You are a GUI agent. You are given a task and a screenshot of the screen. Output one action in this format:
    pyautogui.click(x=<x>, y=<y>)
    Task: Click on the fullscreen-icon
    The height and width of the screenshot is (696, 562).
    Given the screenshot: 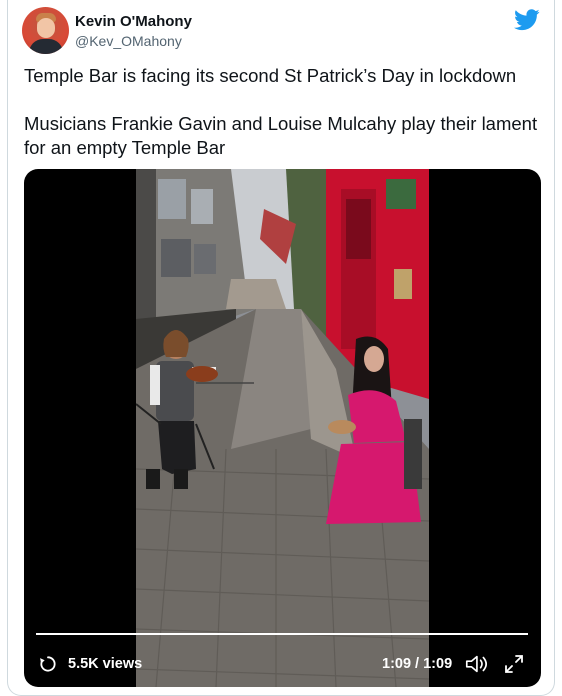 What is the action you would take?
    pyautogui.click(x=514, y=664)
    